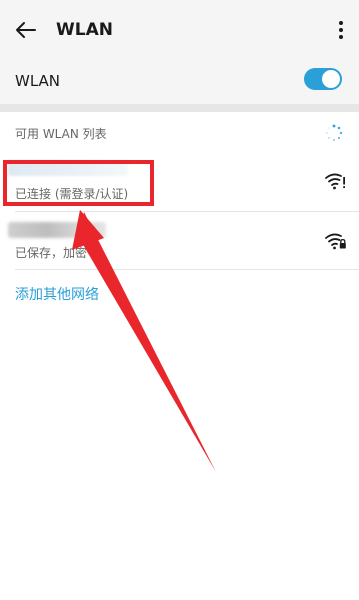 The image size is (359, 600). What do you see at coordinates (179, 241) in the screenshot?
I see `network-item-saved: 已保存，加密` at bounding box center [179, 241].